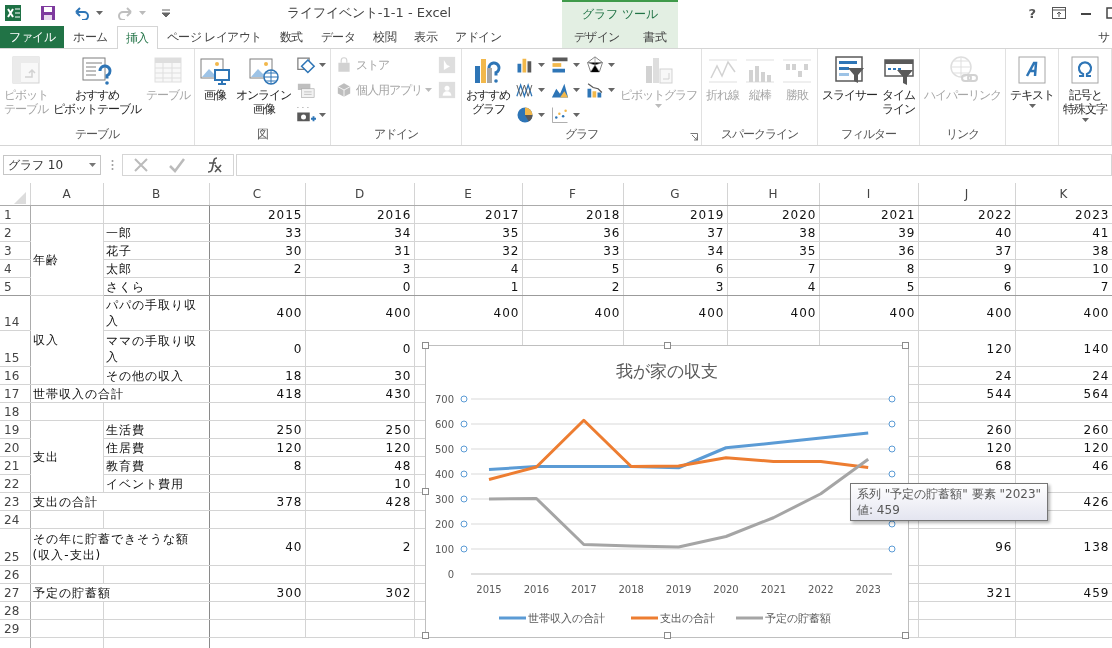  I want to click on row-header: 4, so click(15, 268).